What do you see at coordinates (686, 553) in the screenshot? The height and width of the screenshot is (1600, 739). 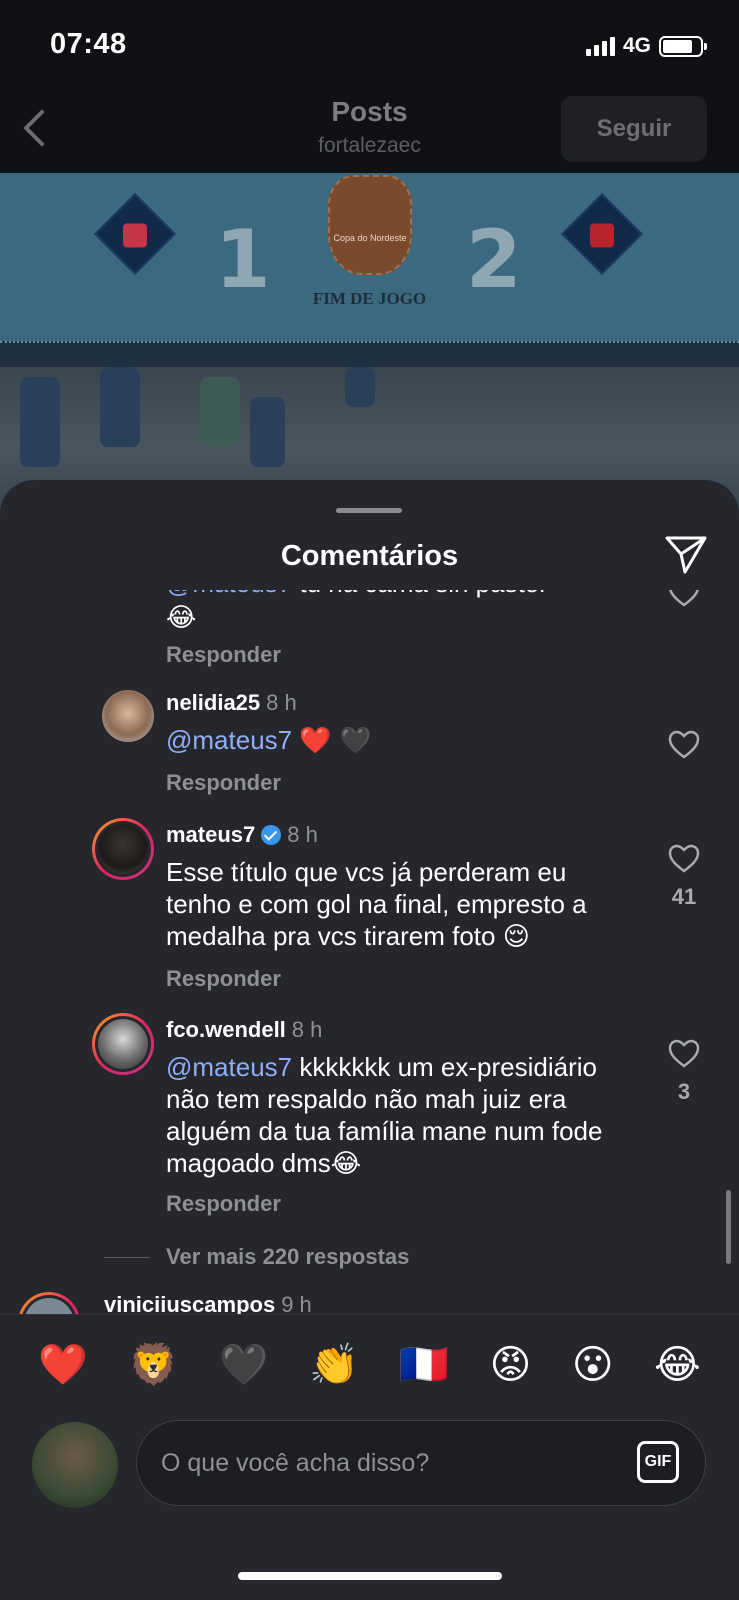 I see `share-send-icon` at bounding box center [686, 553].